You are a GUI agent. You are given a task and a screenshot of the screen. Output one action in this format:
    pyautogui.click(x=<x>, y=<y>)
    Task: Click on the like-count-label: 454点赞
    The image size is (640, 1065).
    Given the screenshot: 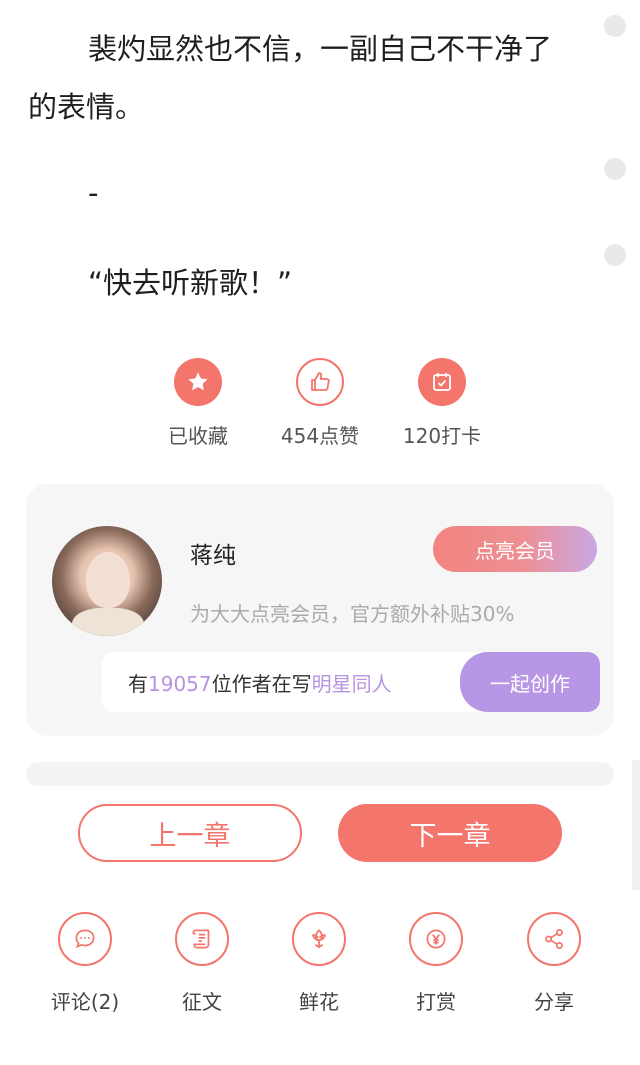 What is the action you would take?
    pyautogui.click(x=320, y=436)
    